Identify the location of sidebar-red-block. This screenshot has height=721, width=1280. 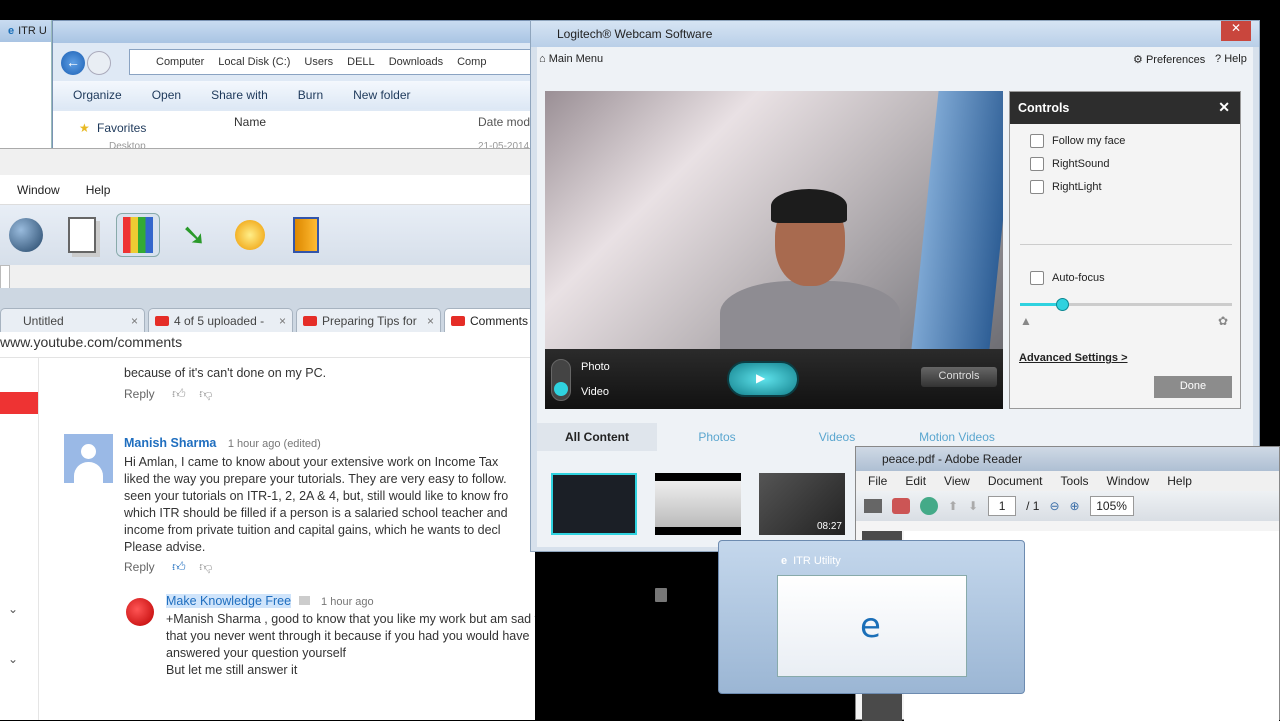
(19, 403).